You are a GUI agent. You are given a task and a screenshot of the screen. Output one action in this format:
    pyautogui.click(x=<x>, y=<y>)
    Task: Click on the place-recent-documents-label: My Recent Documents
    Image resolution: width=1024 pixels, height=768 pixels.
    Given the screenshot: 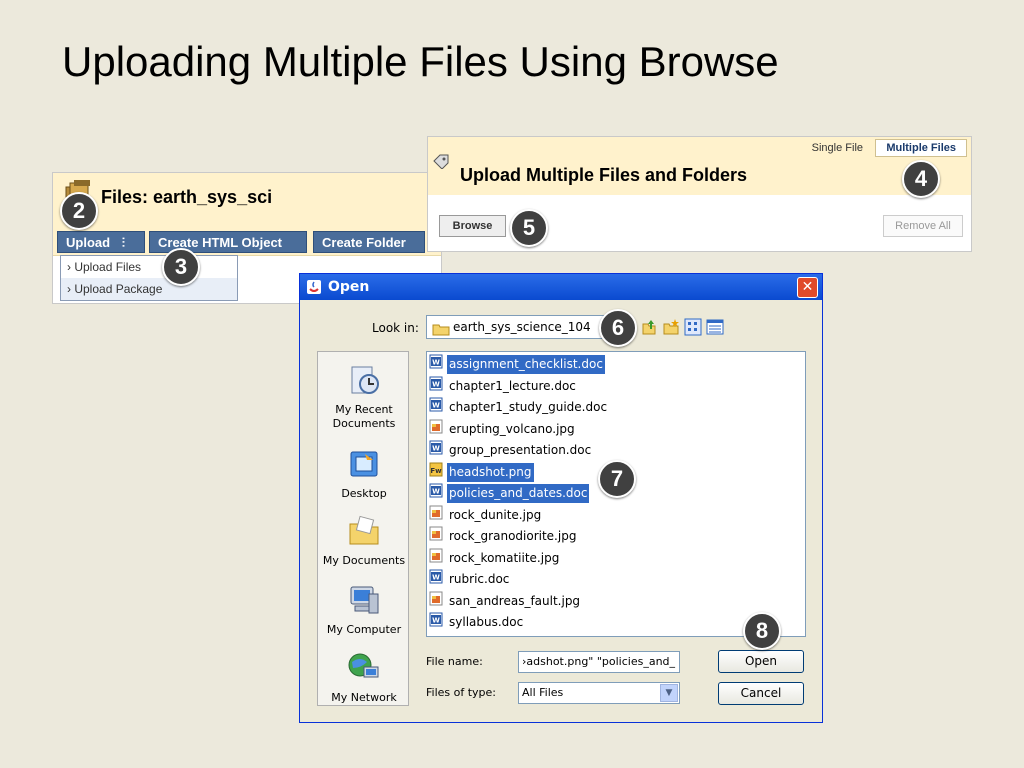 What is the action you would take?
    pyautogui.click(x=364, y=416)
    